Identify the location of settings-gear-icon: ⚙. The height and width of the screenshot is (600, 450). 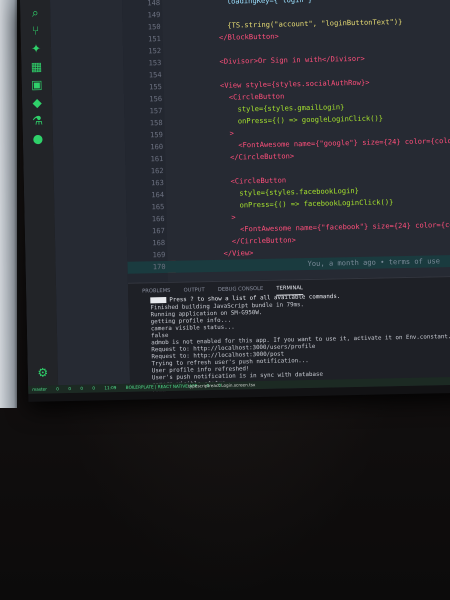
(43, 372).